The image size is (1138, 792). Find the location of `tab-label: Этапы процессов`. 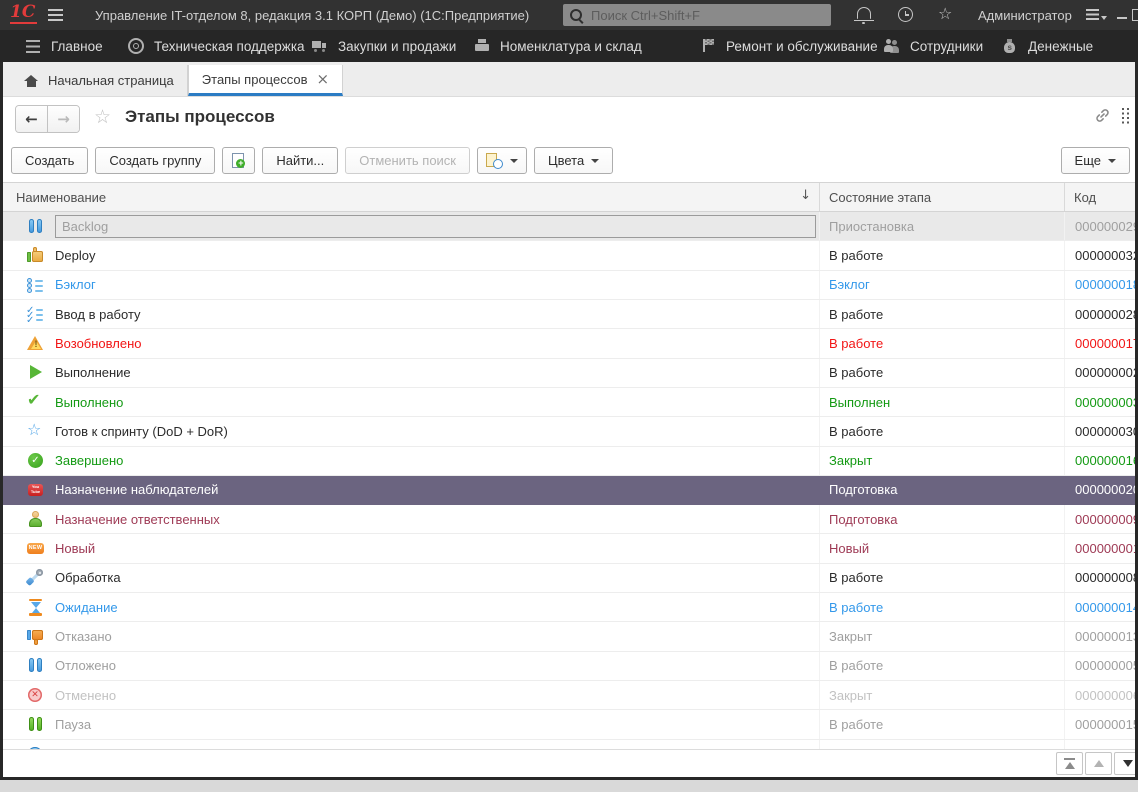

tab-label: Этапы процессов is located at coordinates (254, 79).